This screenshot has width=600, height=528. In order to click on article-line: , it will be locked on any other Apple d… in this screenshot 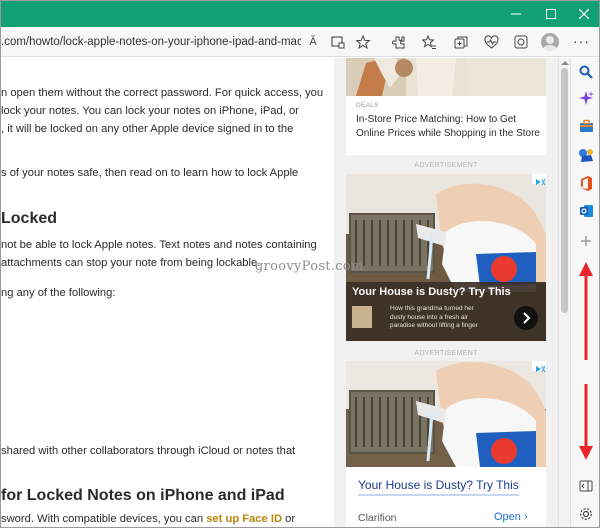, I will do `click(147, 129)`.